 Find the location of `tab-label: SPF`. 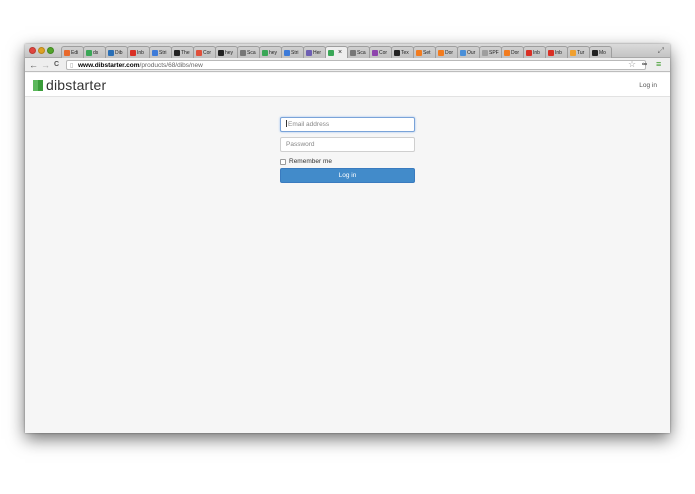

tab-label: SPF is located at coordinates (494, 52).